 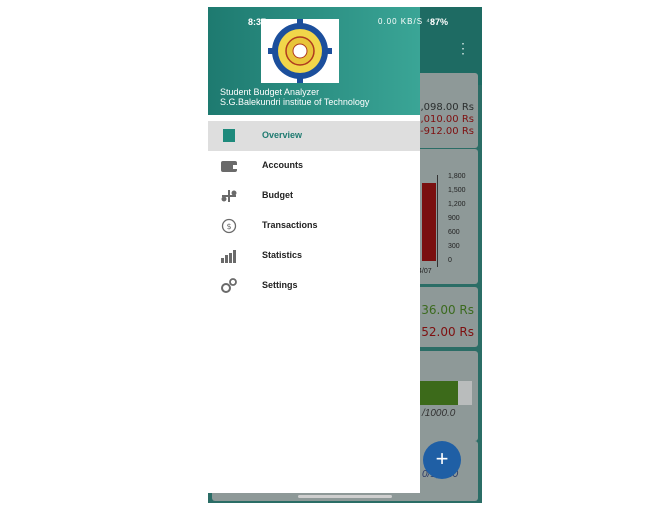 I want to click on status-time: 8:37, so click(x=257, y=22).